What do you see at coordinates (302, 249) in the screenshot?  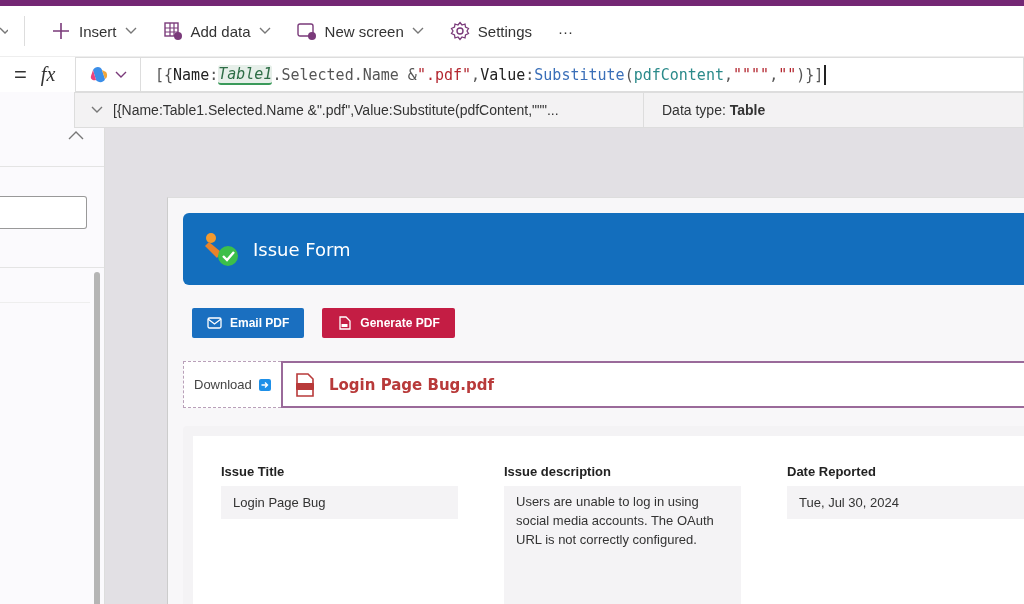 I see `form-title: Issue Form` at bounding box center [302, 249].